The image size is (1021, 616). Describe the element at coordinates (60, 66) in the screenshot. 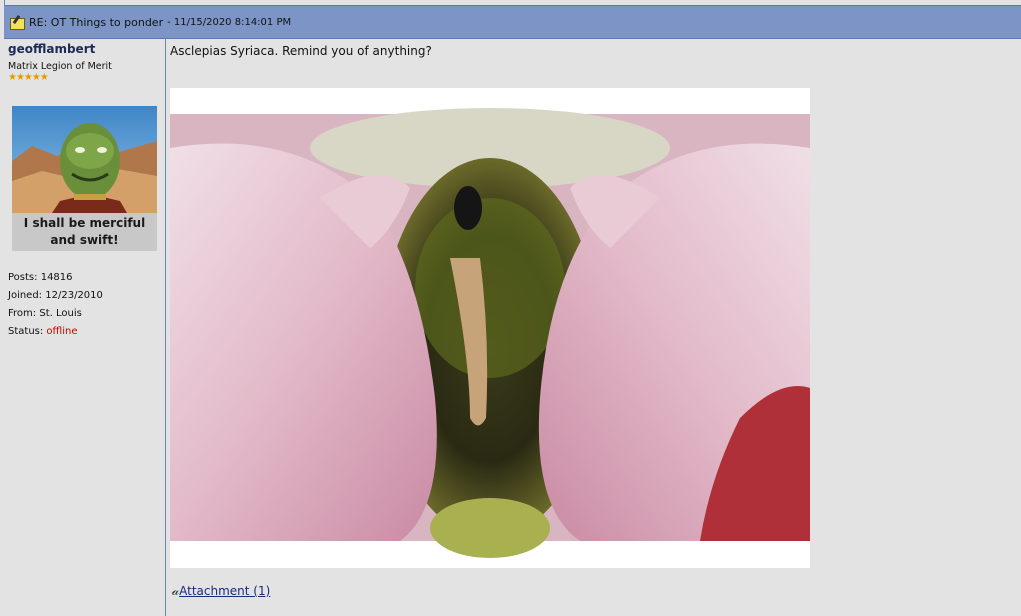

I see `author-rank: Matrix Legion of Merit` at that location.